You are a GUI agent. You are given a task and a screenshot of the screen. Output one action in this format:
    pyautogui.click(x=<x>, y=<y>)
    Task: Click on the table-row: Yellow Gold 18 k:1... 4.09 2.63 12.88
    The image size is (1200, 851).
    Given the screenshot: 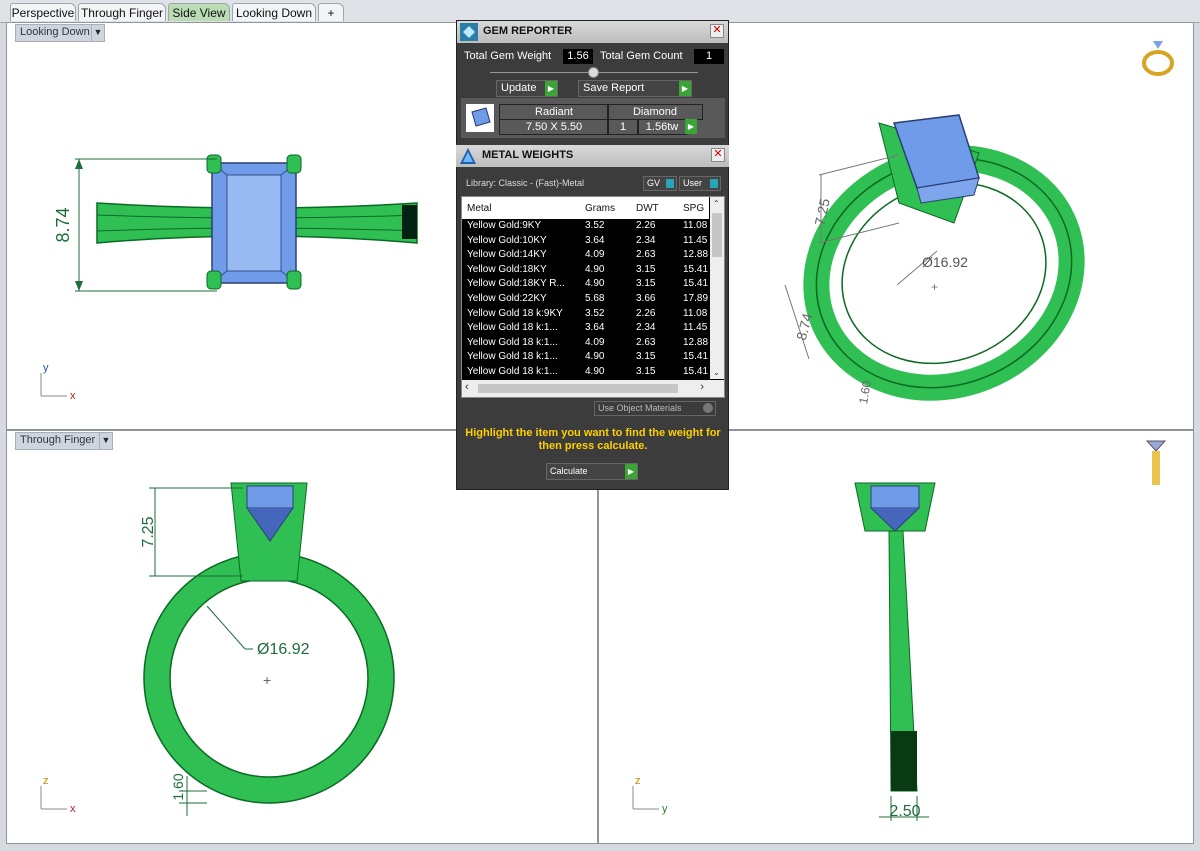 What is the action you would take?
    pyautogui.click(x=585, y=343)
    